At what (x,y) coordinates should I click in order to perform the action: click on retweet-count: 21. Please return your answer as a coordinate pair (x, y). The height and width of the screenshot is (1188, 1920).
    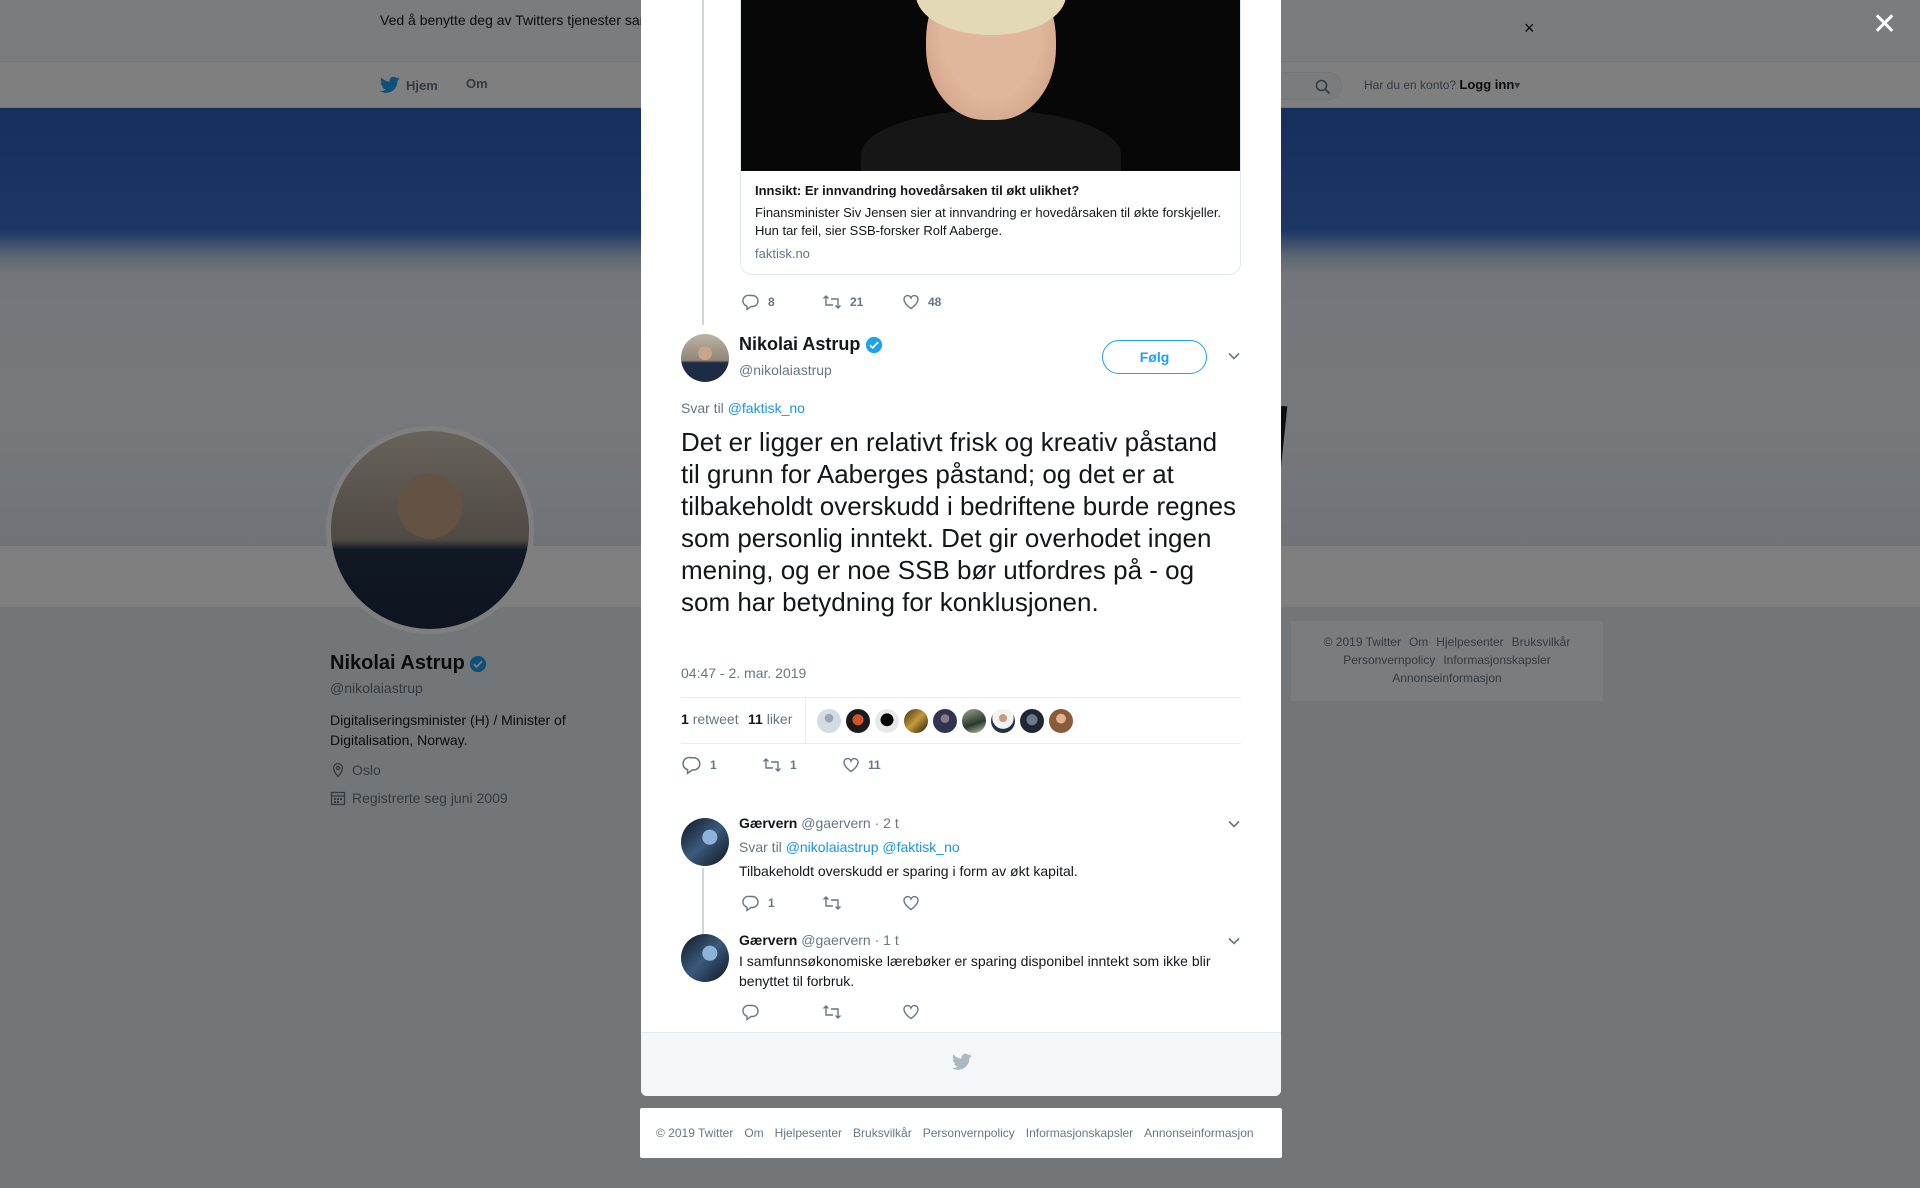
    Looking at the image, I should click on (857, 302).